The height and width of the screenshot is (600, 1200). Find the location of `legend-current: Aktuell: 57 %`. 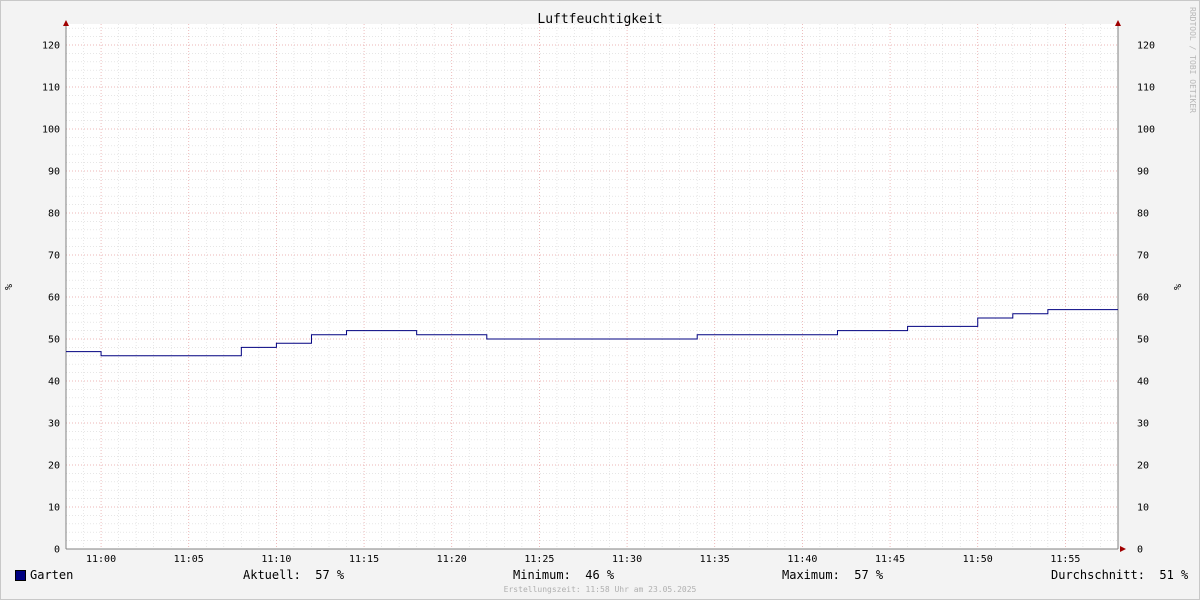

legend-current: Aktuell: 57 % is located at coordinates (293, 575).